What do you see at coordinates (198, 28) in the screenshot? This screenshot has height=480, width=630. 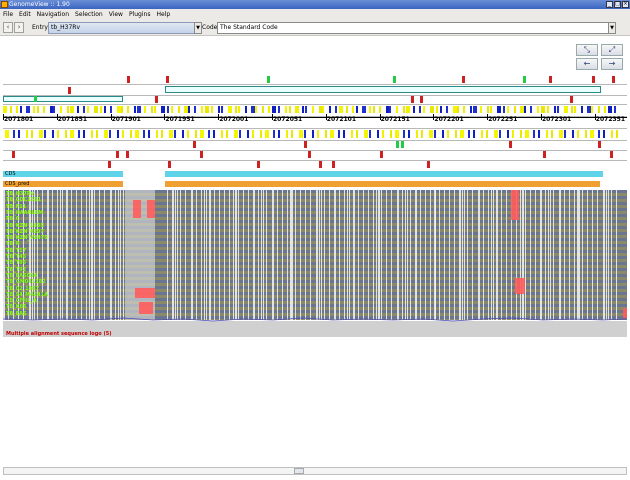 I see `entry-dropdown-icon: ▼` at bounding box center [198, 28].